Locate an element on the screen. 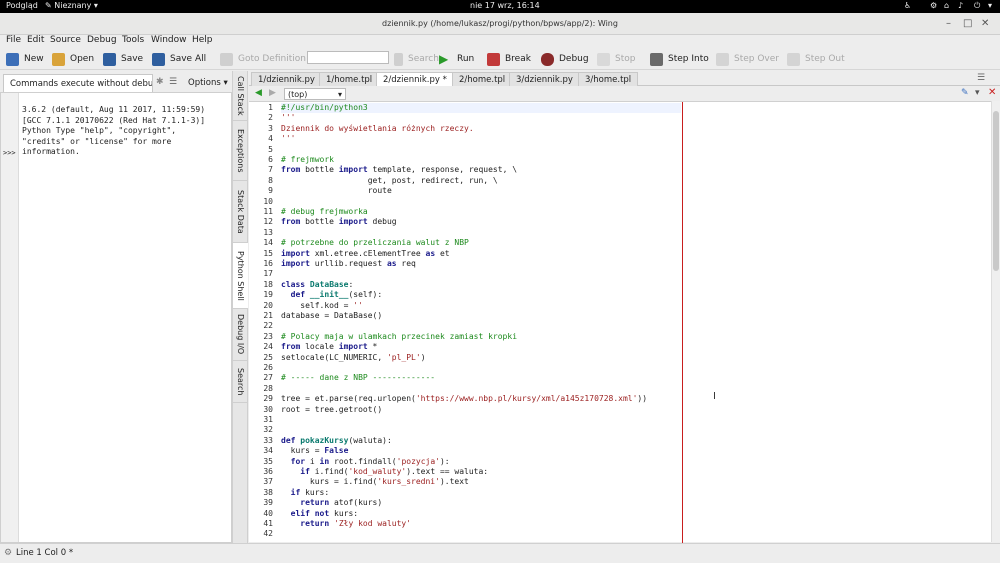  code-line: #!/usr/bin/python3 is located at coordinates (481, 108).